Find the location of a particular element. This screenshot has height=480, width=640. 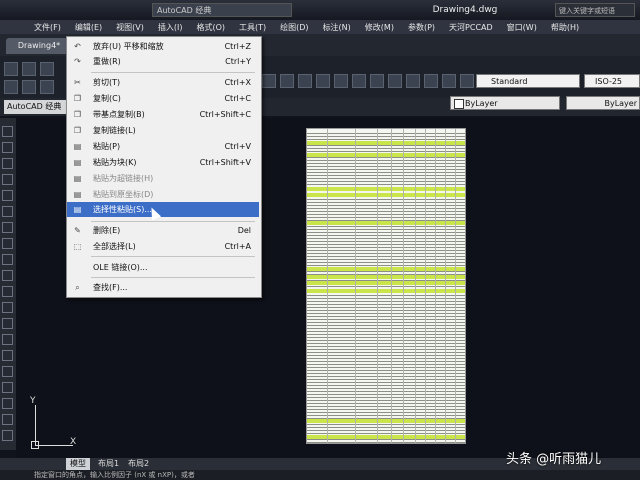

tab-layout2: 布局2 is located at coordinates (138, 464).